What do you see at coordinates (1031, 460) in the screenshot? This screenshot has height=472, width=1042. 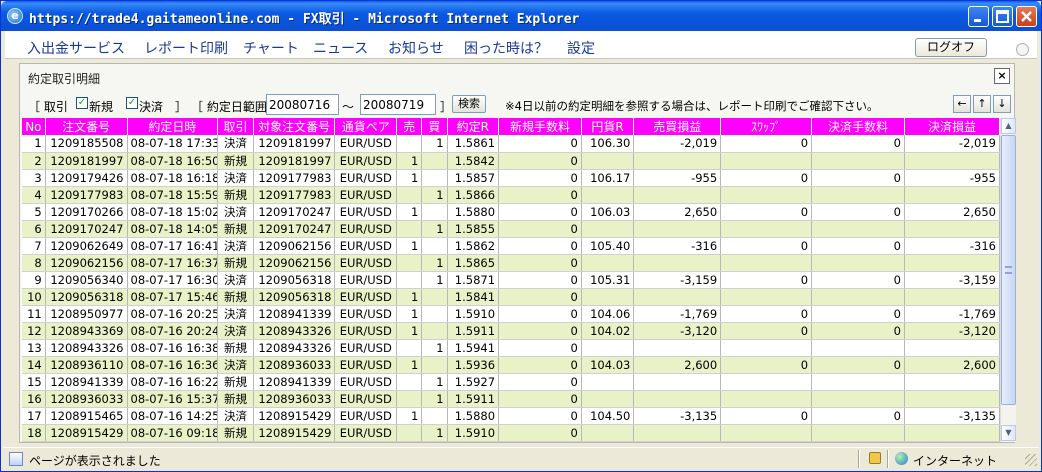 I see `resize-grip-icon` at bounding box center [1031, 460].